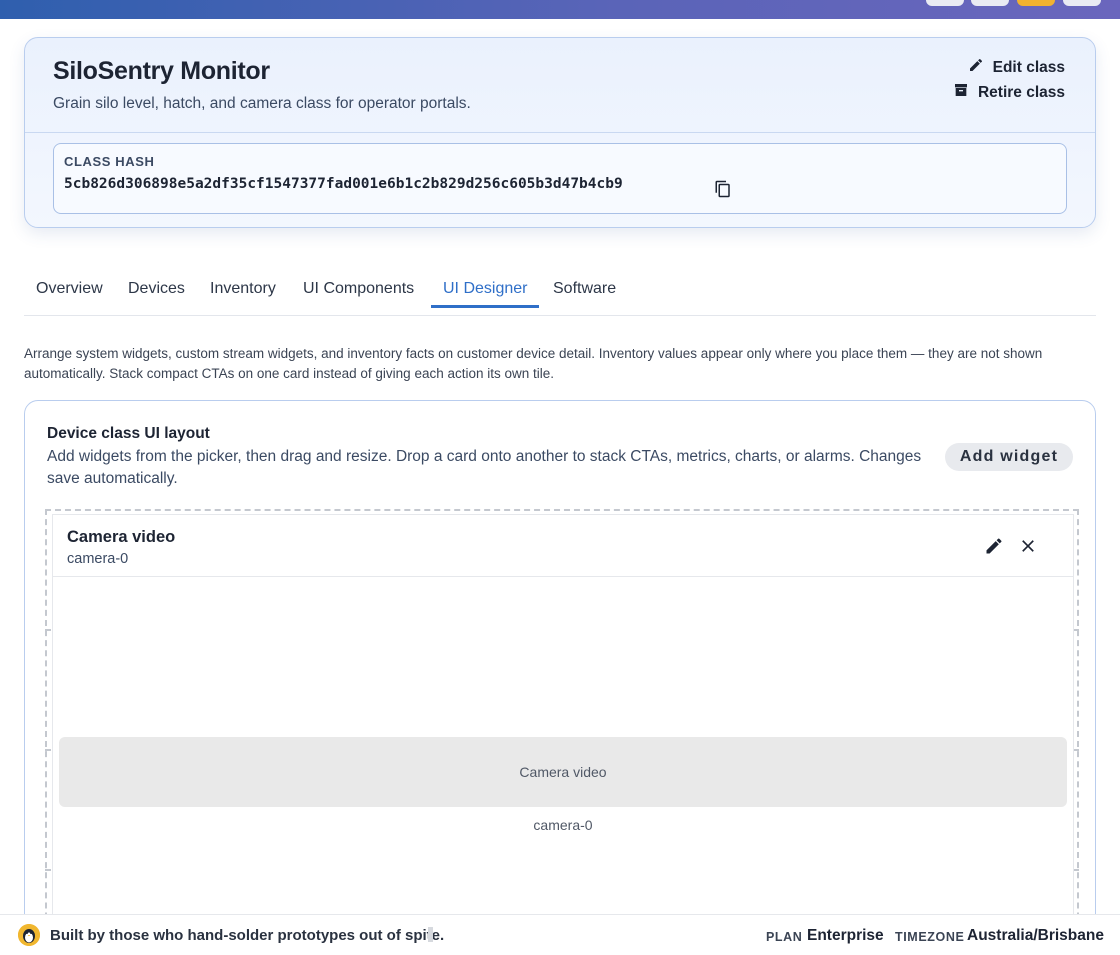 This screenshot has height=955, width=1120. I want to click on penguin-logo-icon, so click(29, 935).